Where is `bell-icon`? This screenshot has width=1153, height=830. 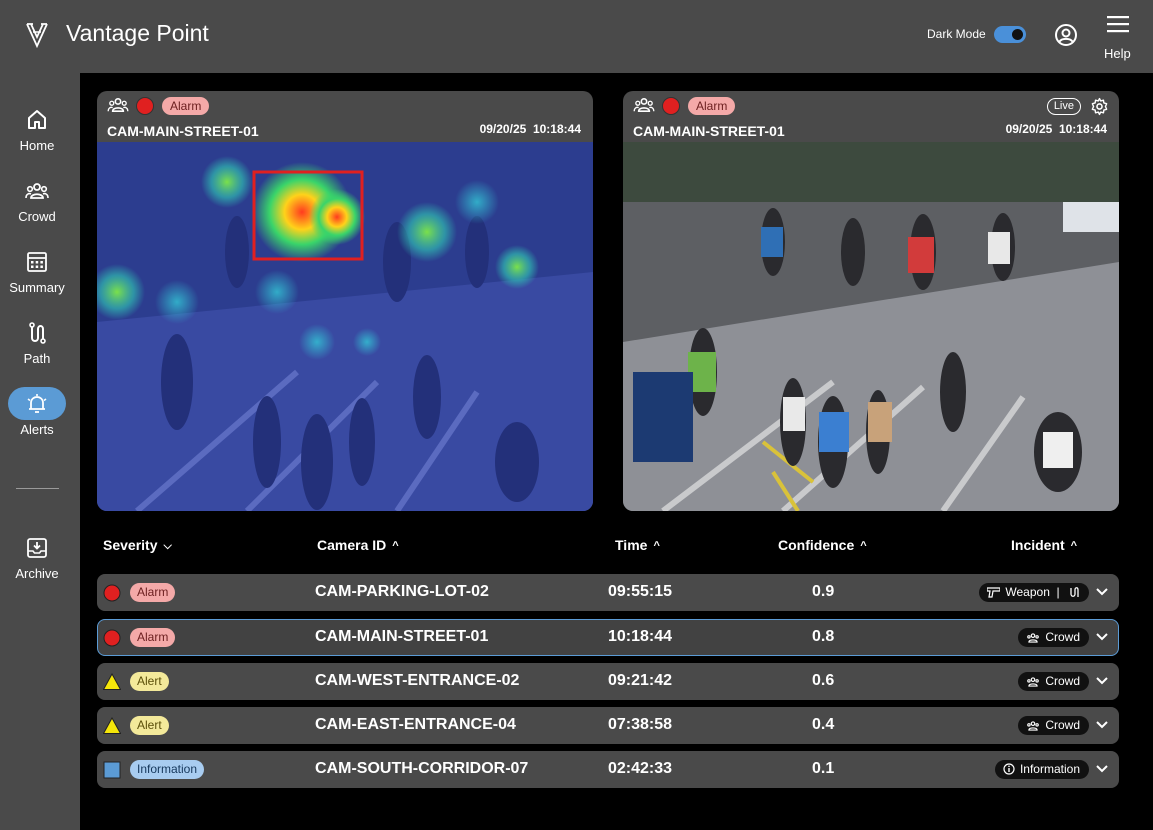 bell-icon is located at coordinates (37, 403).